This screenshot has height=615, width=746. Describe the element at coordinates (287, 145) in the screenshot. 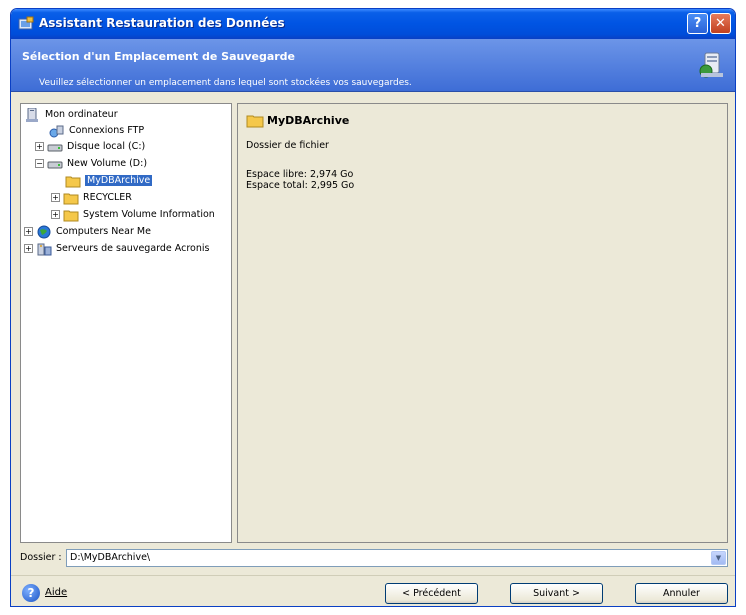

I see `selected-folder-type: Dossier de fichier` at that location.